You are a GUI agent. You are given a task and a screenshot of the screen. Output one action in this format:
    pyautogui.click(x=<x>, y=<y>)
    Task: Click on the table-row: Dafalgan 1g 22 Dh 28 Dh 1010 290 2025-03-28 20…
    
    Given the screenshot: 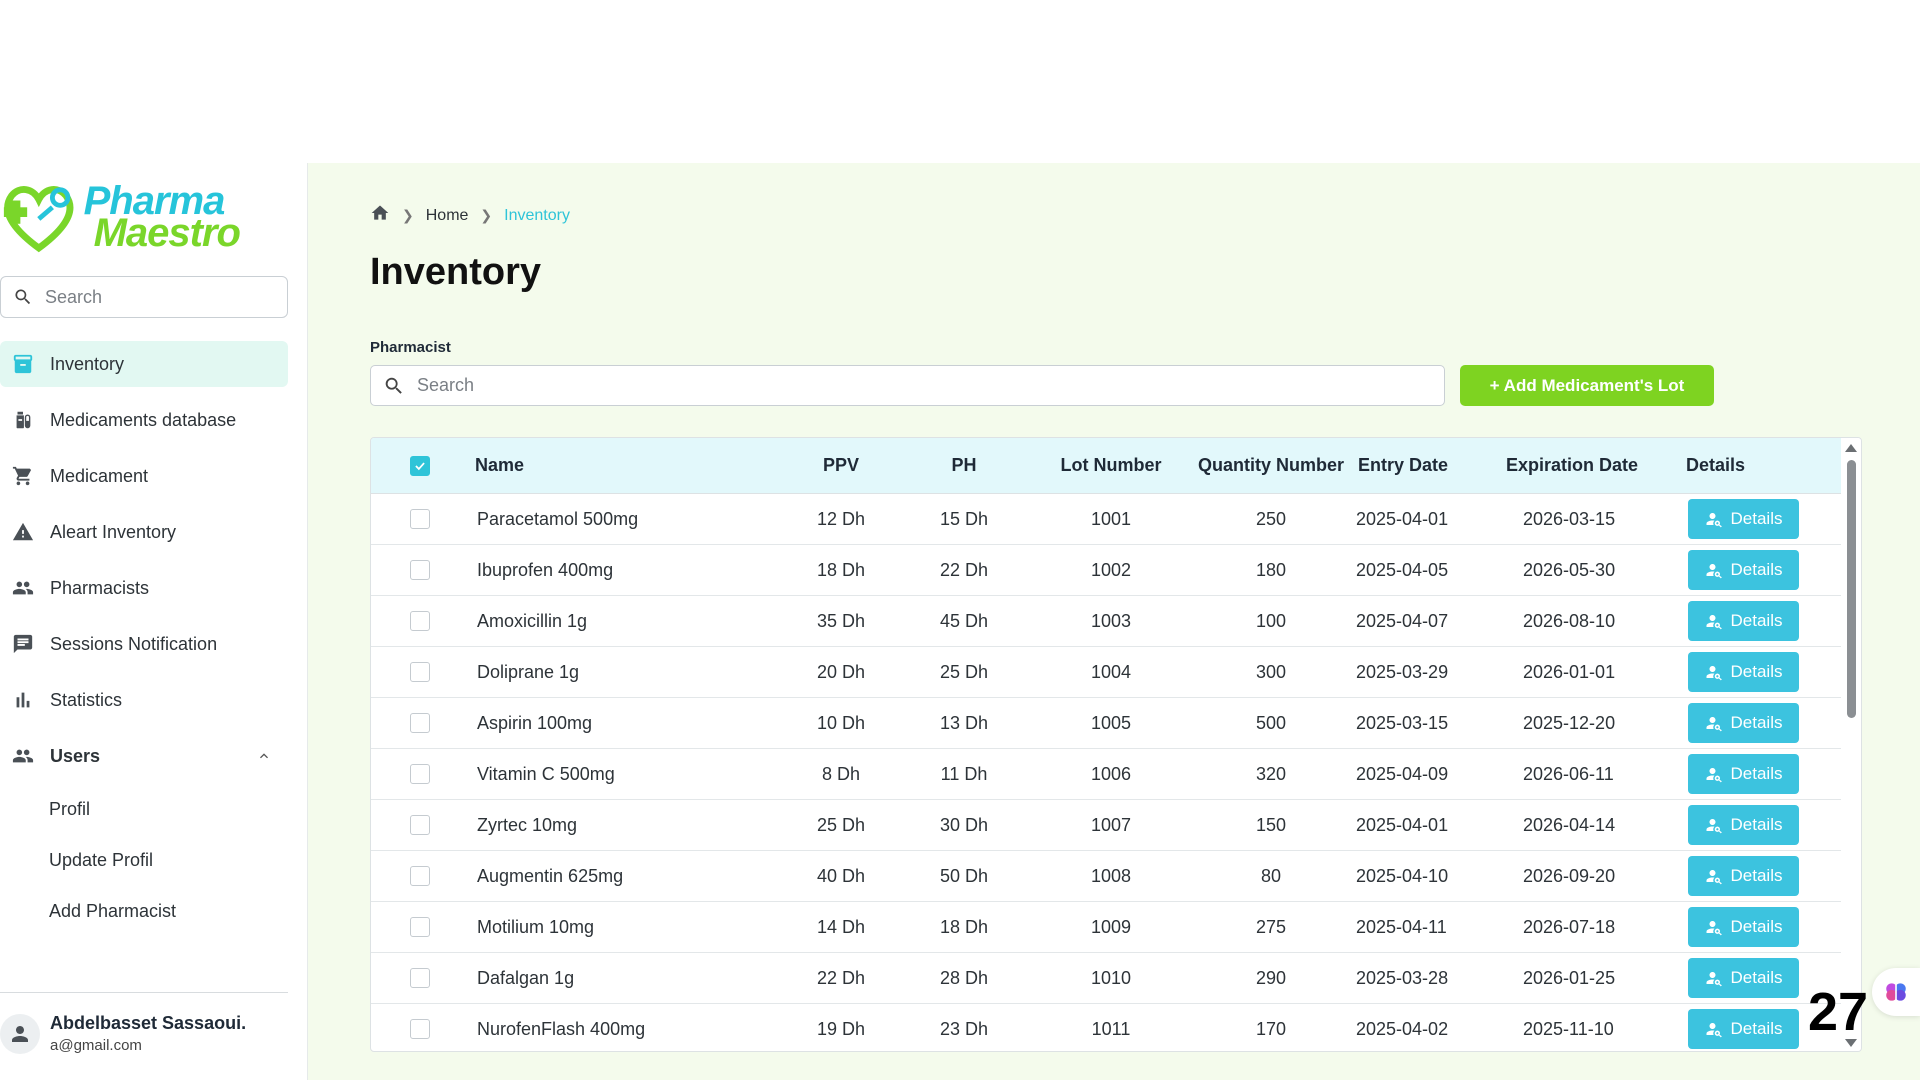 What is the action you would take?
    pyautogui.click(x=1107, y=978)
    